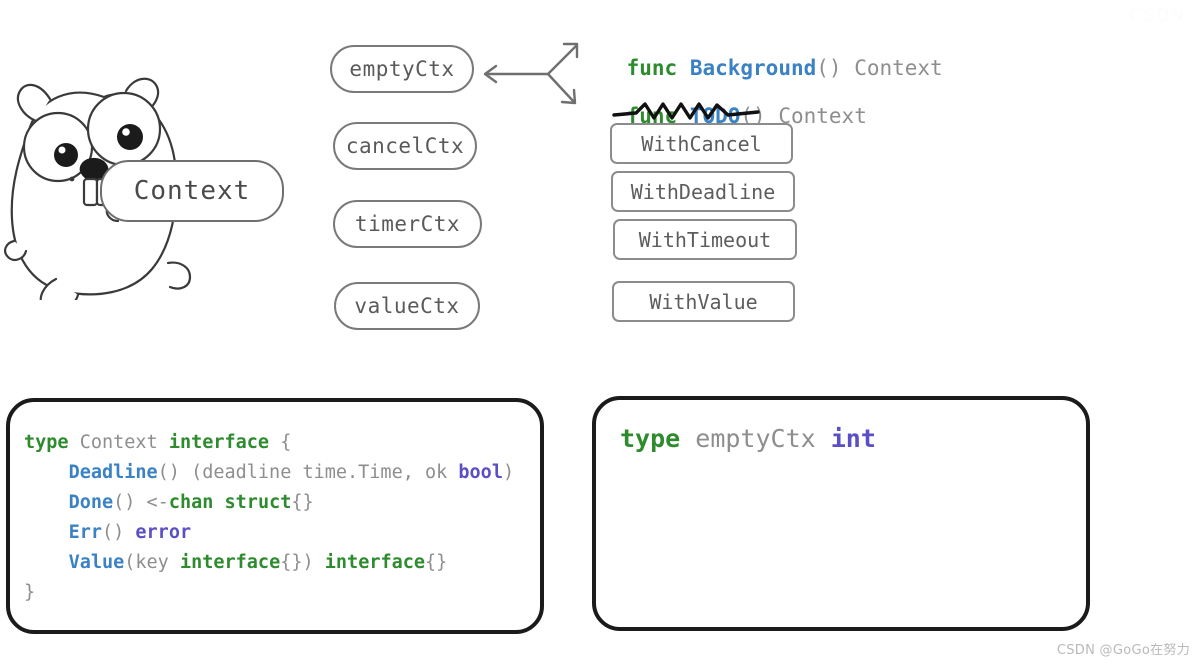 This screenshot has width=1200, height=664. I want to click on ctx-pill-label: valueCtx, so click(407, 306).